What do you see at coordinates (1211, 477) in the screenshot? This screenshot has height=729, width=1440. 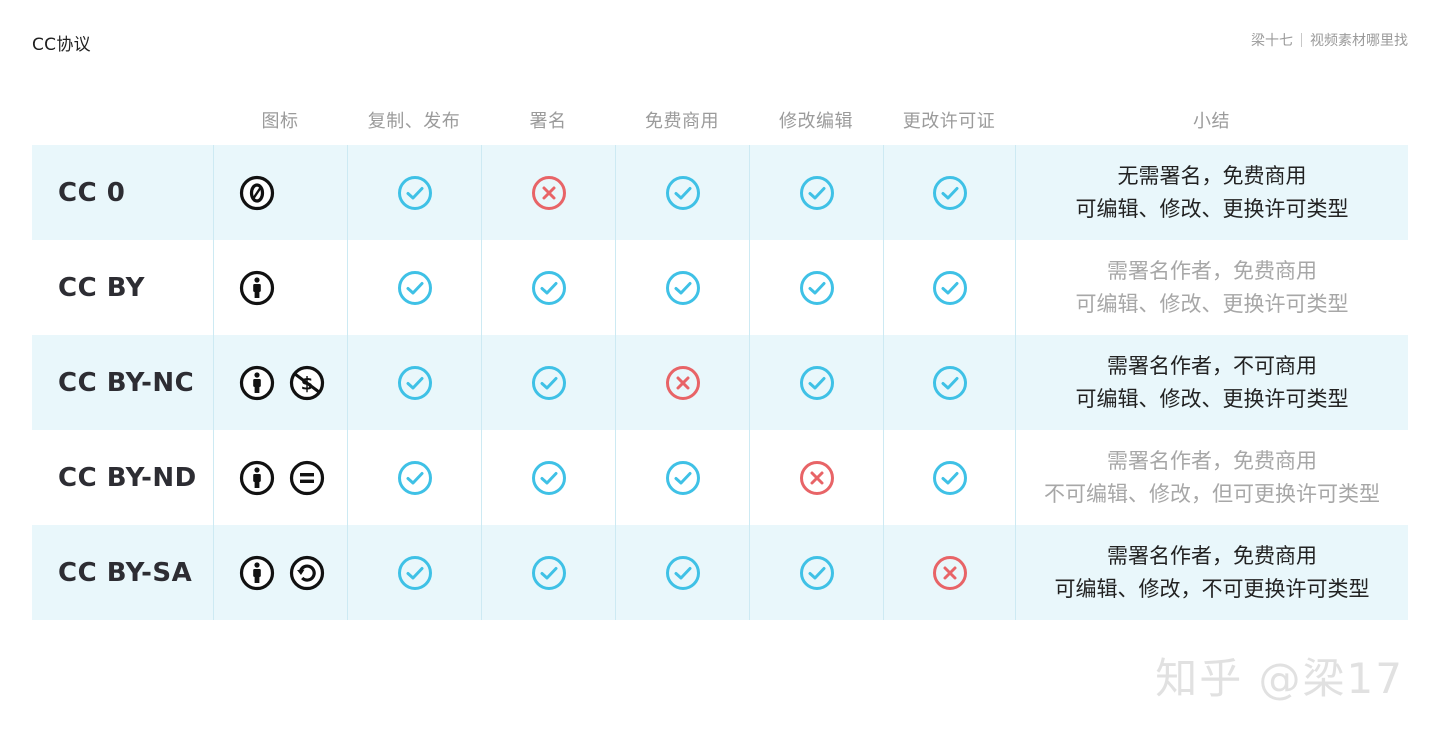 I see `summary-cell: 需署名作者，免费商用 不可编辑、修改，但可更换许可类型` at bounding box center [1211, 477].